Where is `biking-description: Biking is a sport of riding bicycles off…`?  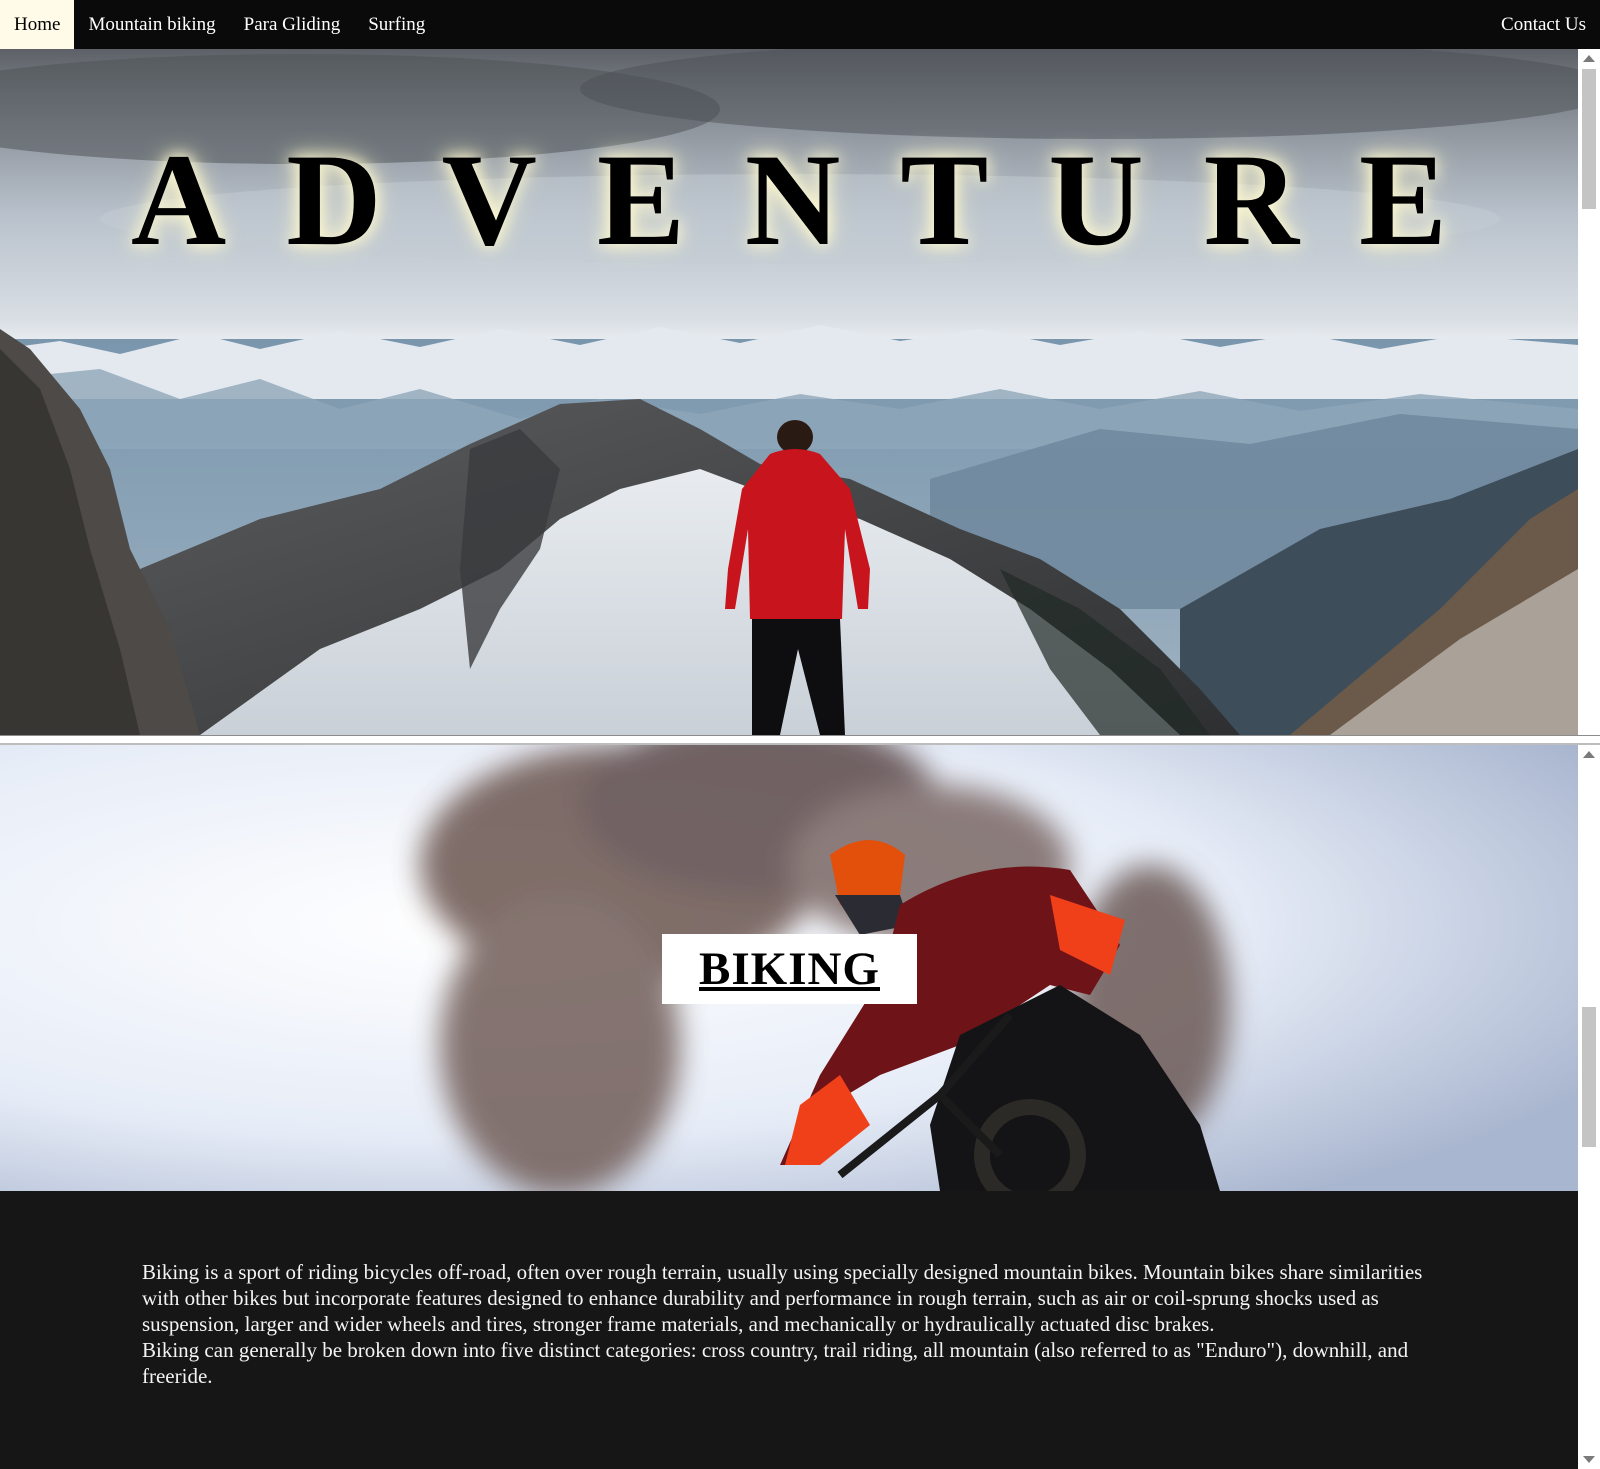 biking-description: Biking is a sport of riding bicycles off… is located at coordinates (787, 1324).